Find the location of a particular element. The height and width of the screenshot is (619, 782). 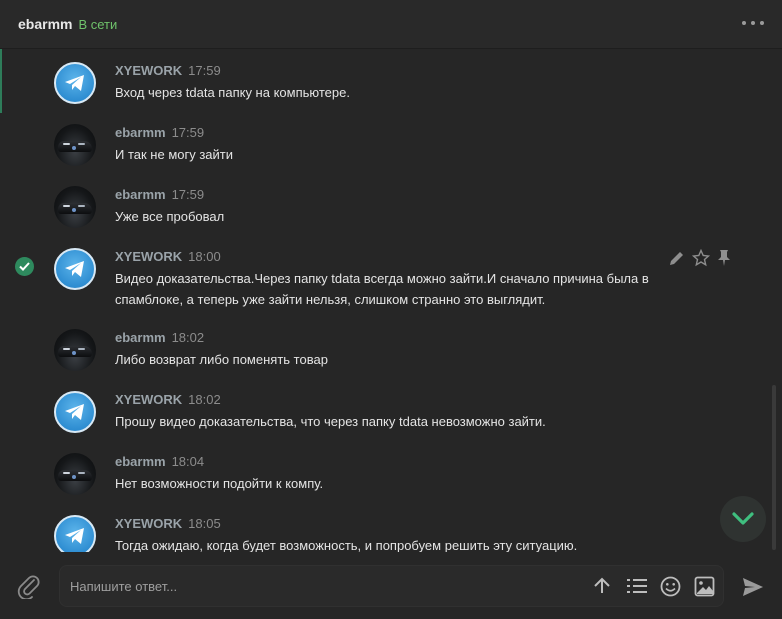

message-text: И так не могу зайти is located at coordinates (174, 154).